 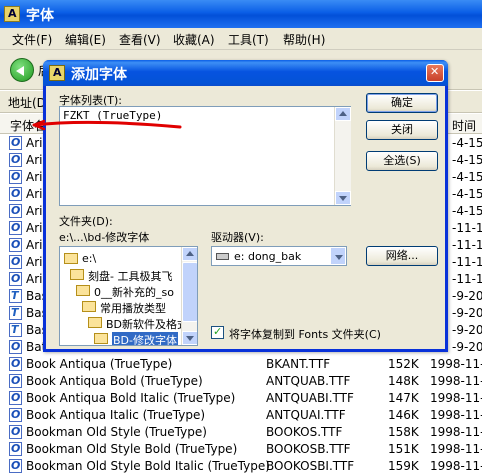 I want to click on fonts-folder-icon, so click(x=12, y=14).